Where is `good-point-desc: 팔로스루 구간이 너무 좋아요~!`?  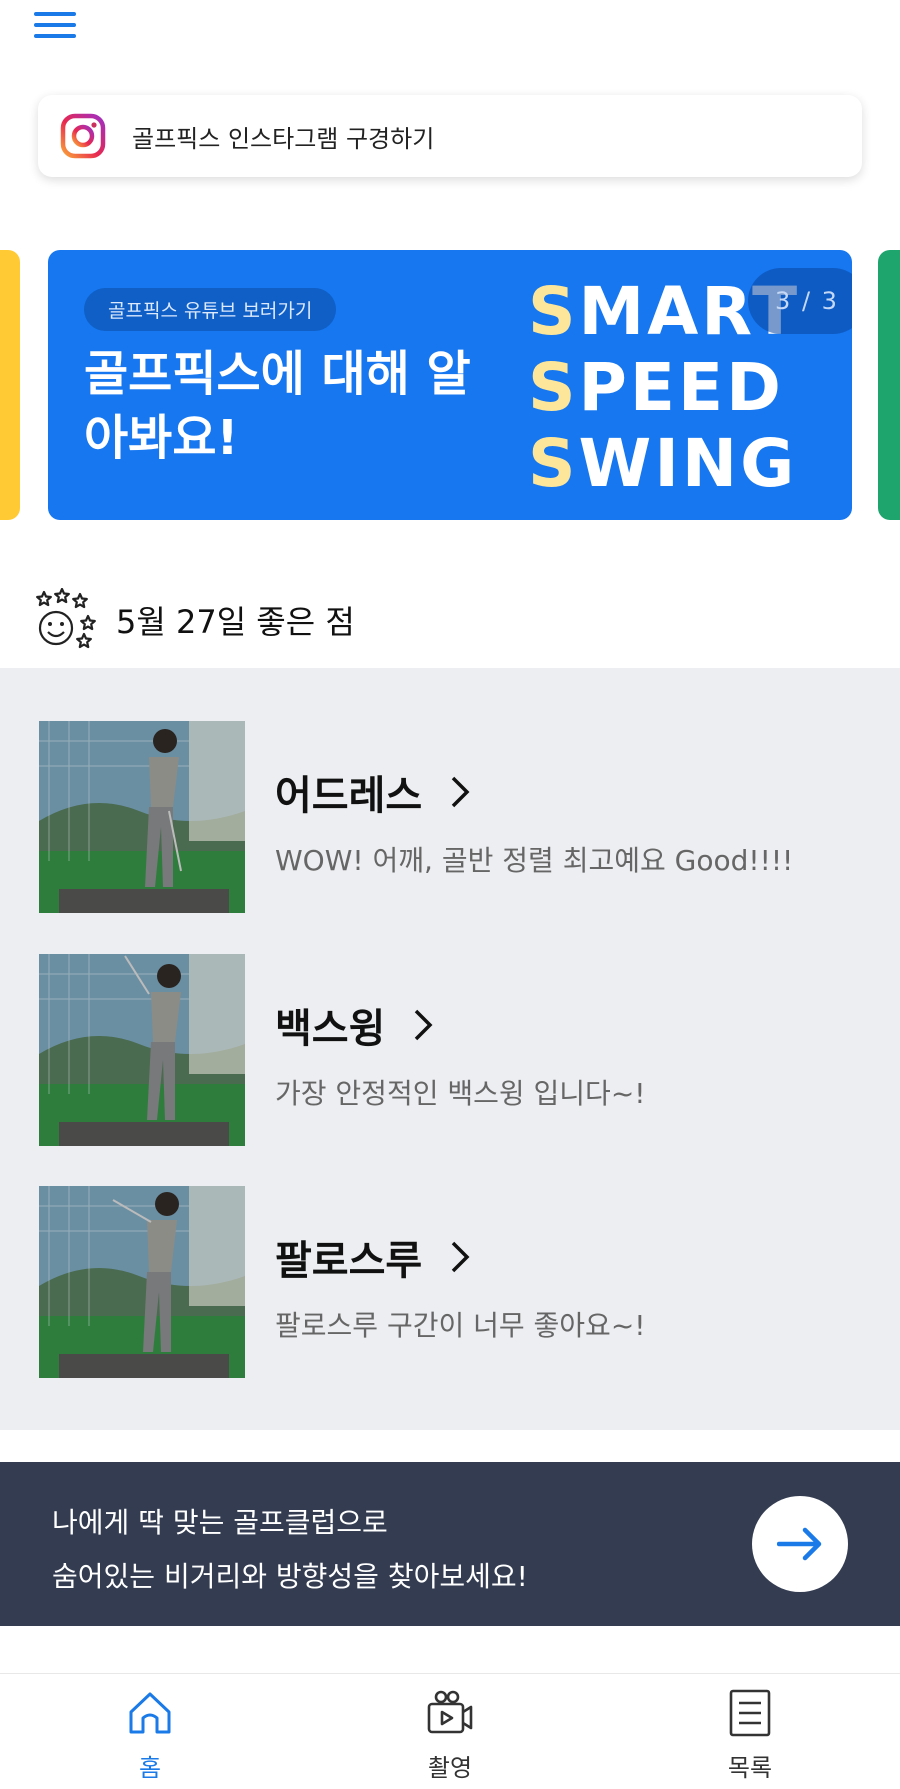
good-point-desc: 팔로스루 구간이 너무 좋아요~! is located at coordinates (460, 1325).